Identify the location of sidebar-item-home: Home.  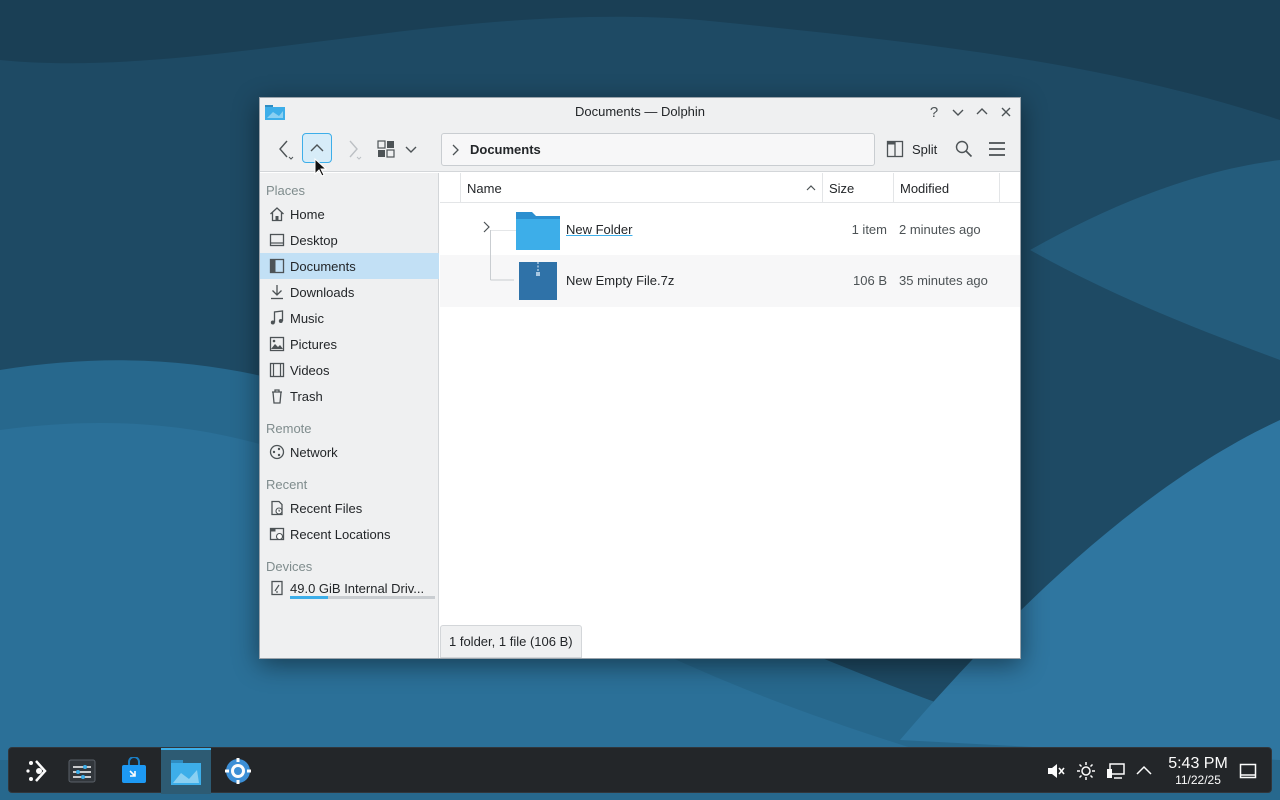
(349, 214).